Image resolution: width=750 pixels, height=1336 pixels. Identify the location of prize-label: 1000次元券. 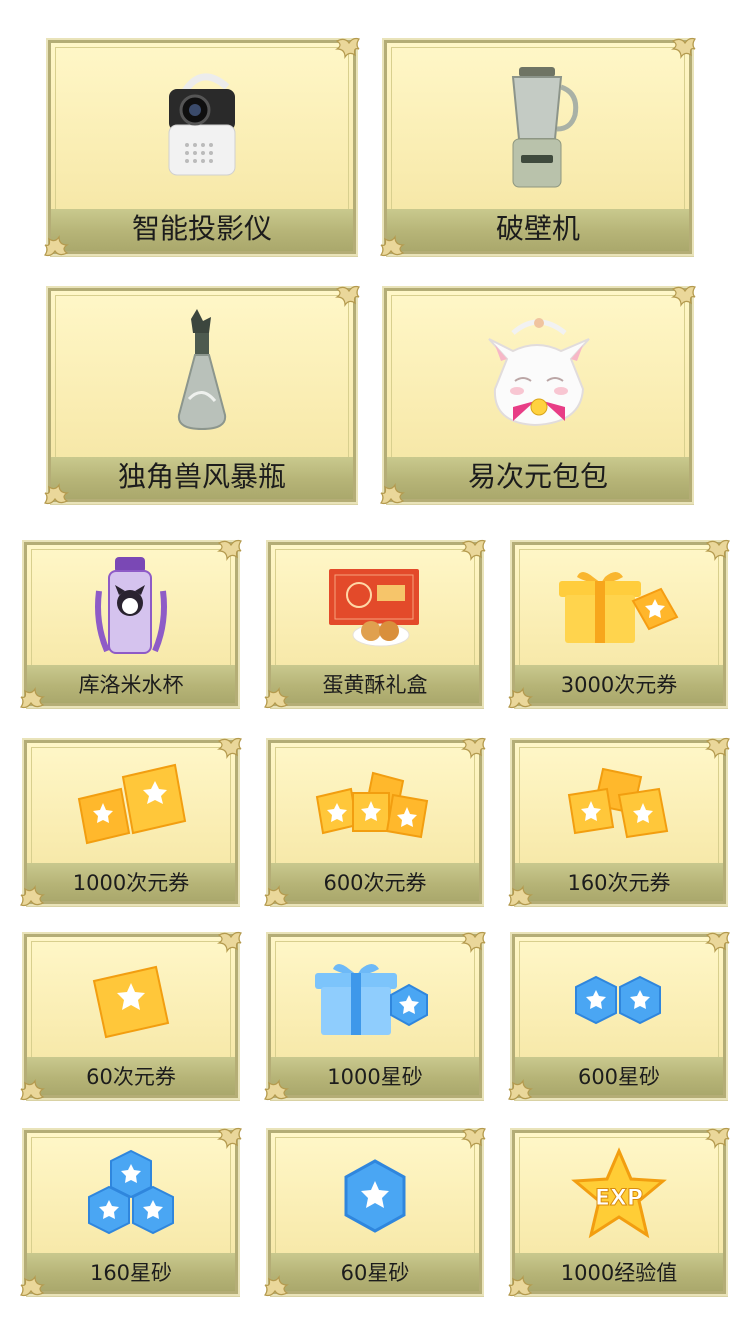
(131, 883).